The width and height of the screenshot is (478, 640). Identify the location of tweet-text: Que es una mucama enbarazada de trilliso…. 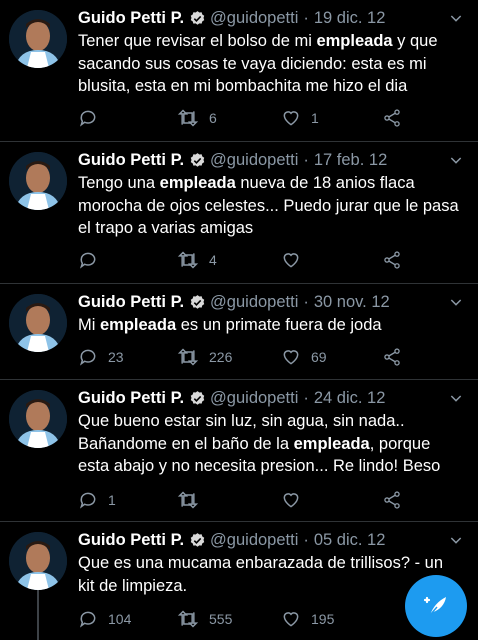
(261, 574).